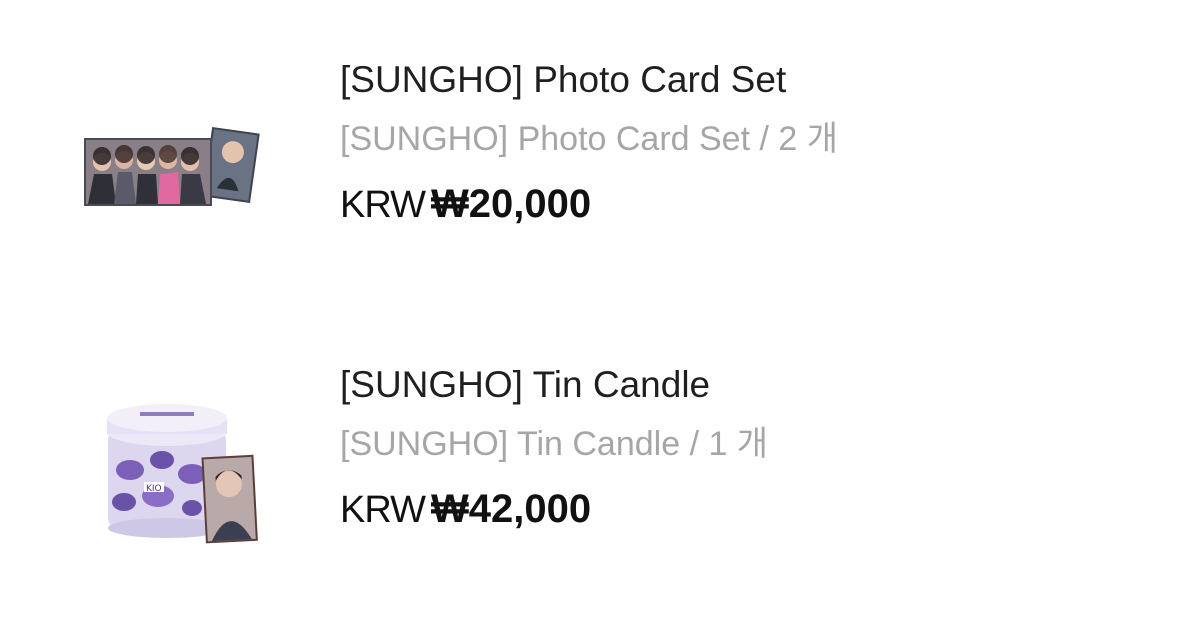 This screenshot has height=620, width=1200. I want to click on price-amount: ₩20,000, so click(511, 204).